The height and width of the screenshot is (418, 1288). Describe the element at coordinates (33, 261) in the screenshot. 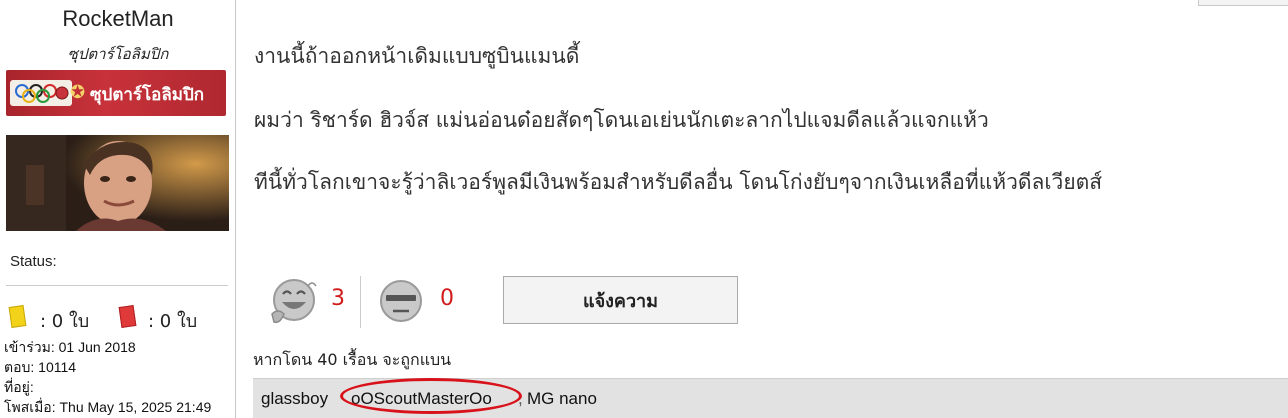

I see `status-label: Status:` at that location.